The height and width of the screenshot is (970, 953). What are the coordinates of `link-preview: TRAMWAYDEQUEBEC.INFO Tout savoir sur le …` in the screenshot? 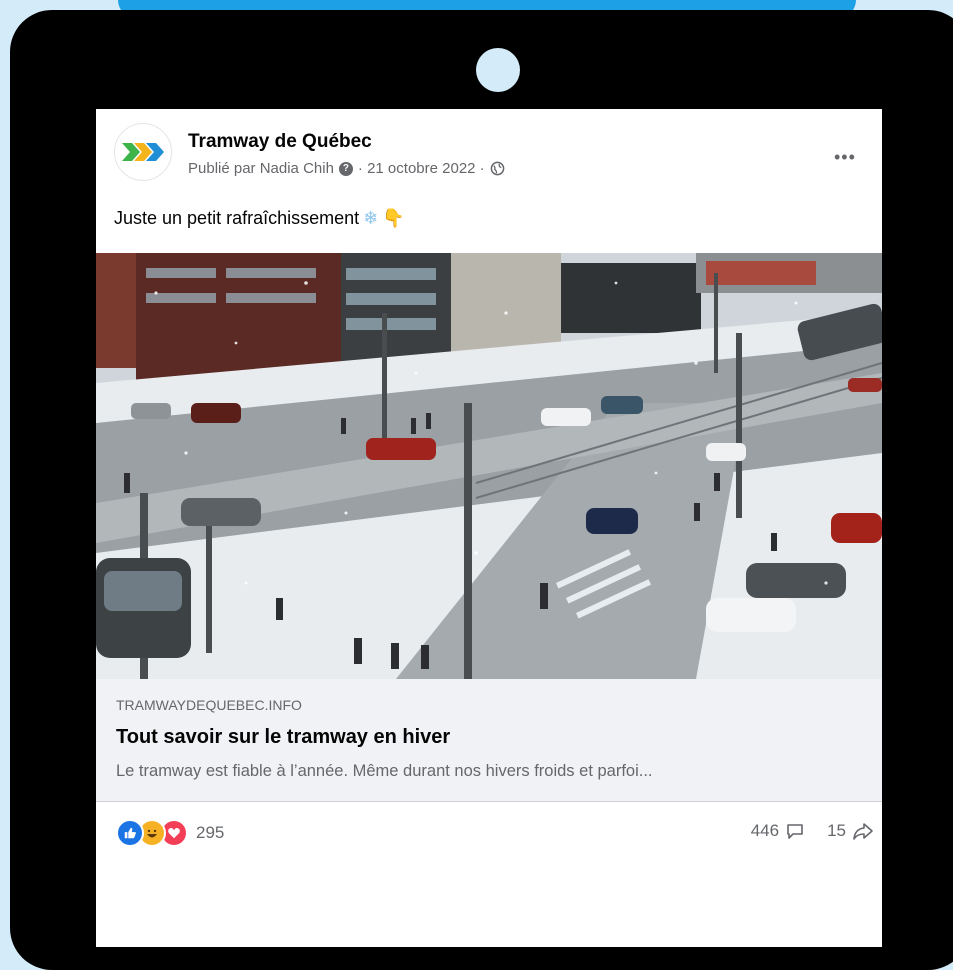 It's located at (489, 740).